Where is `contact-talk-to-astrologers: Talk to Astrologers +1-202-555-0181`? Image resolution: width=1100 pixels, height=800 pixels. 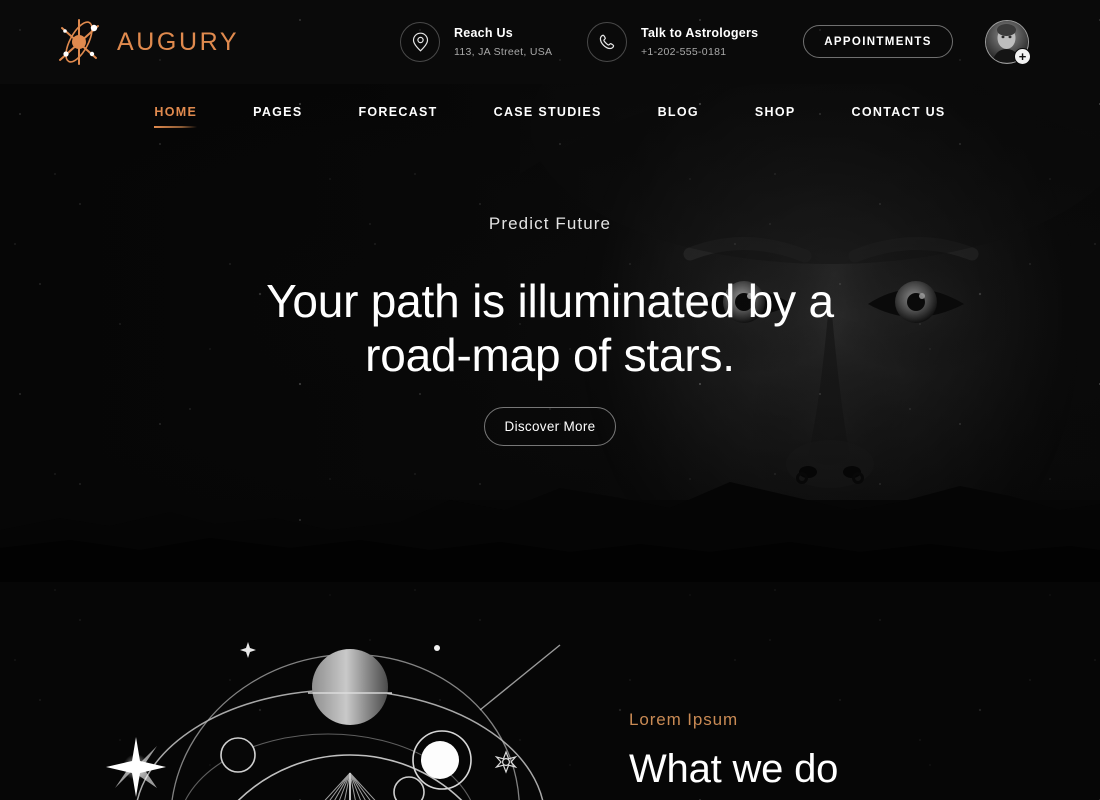 contact-talk-to-astrologers: Talk to Astrologers +1-202-555-0181 is located at coordinates (672, 42).